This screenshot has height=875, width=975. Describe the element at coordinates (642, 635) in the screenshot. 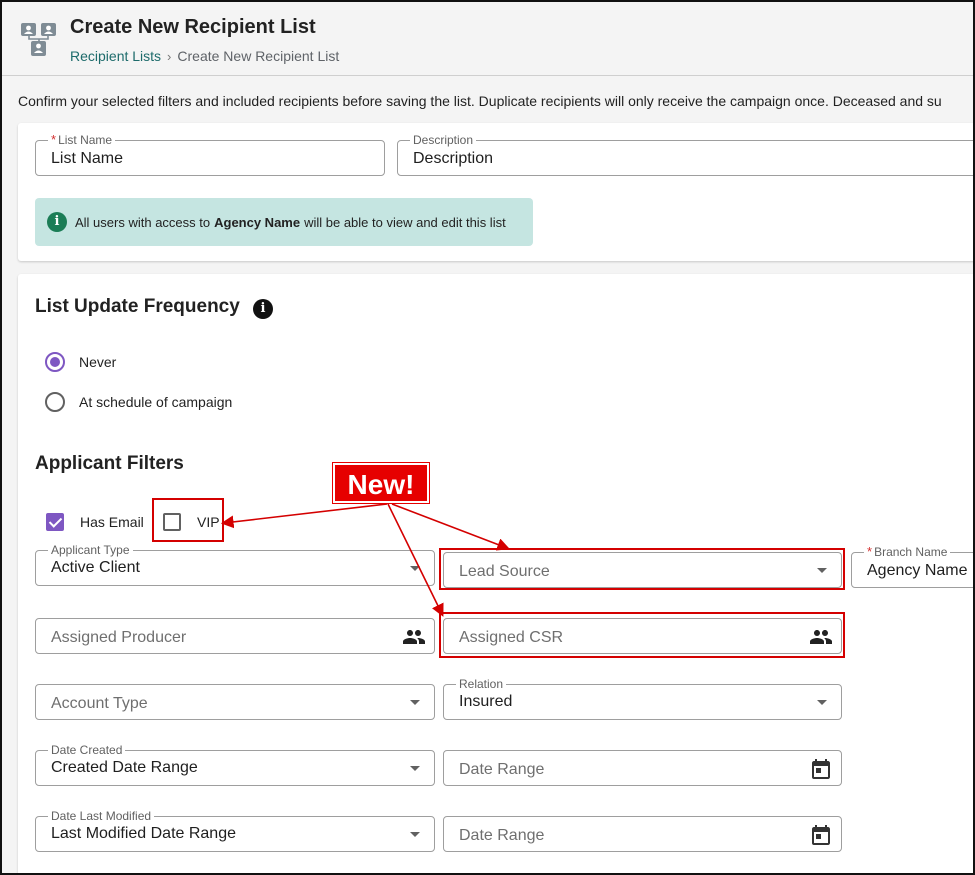

I see `assigned-csr-highlight-box` at that location.